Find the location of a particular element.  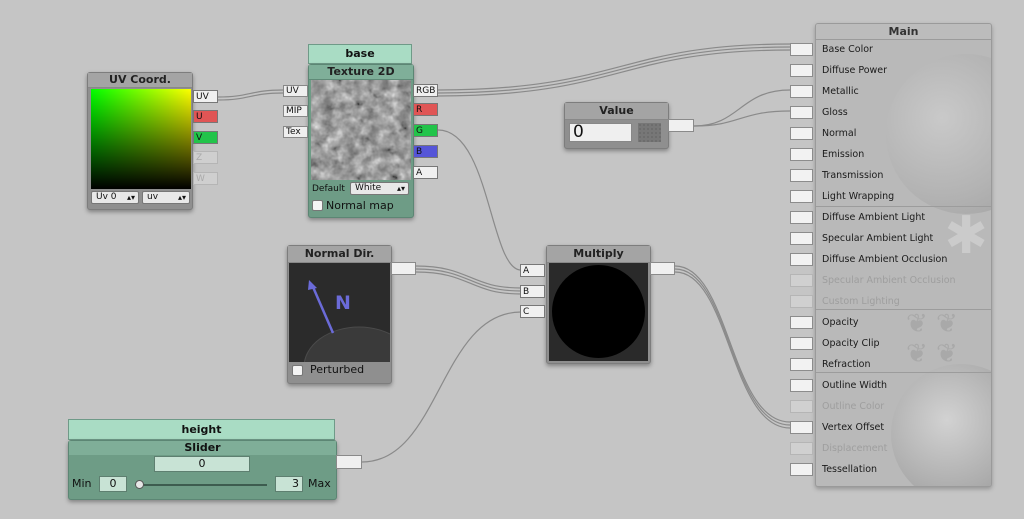

main-input-row: Diffuse Power is located at coordinates (903, 71).